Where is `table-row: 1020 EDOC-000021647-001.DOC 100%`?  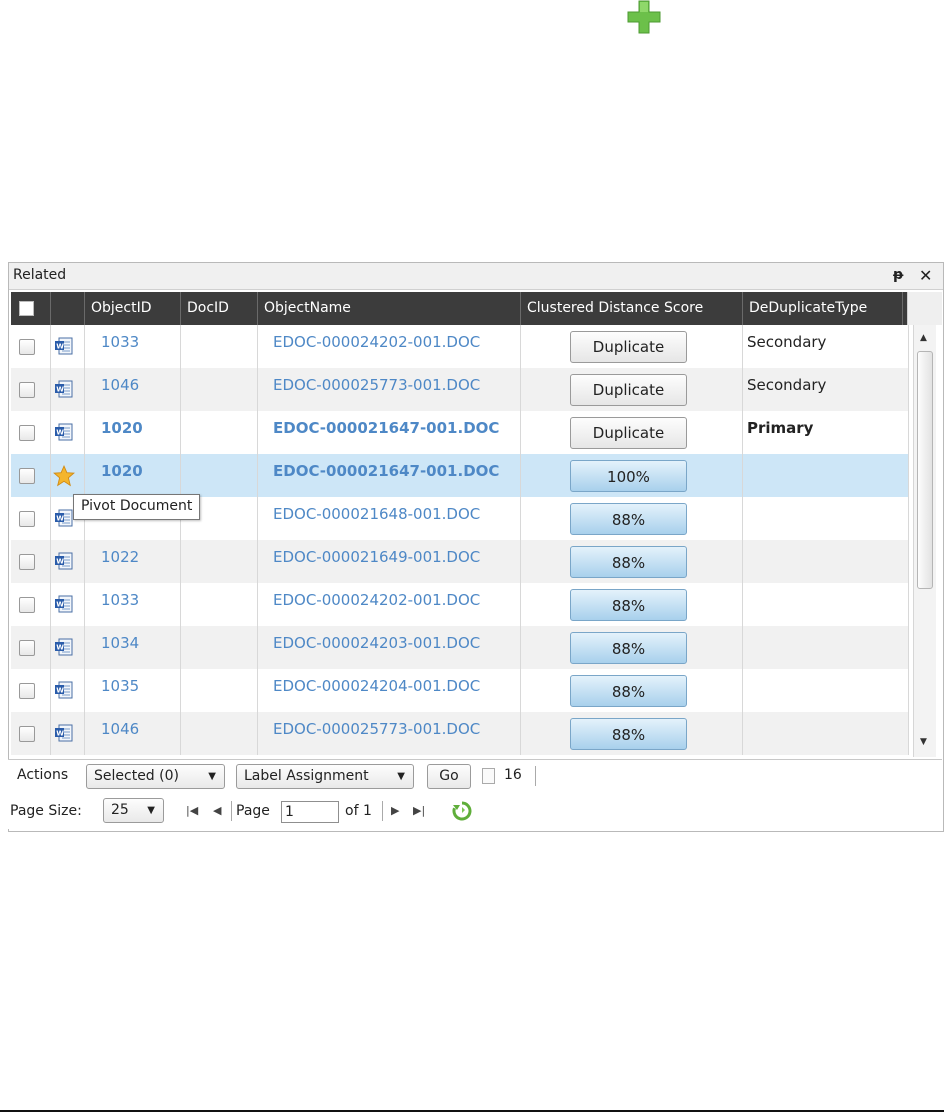 table-row: 1020 EDOC-000021647-001.DOC 100% is located at coordinates (460, 475).